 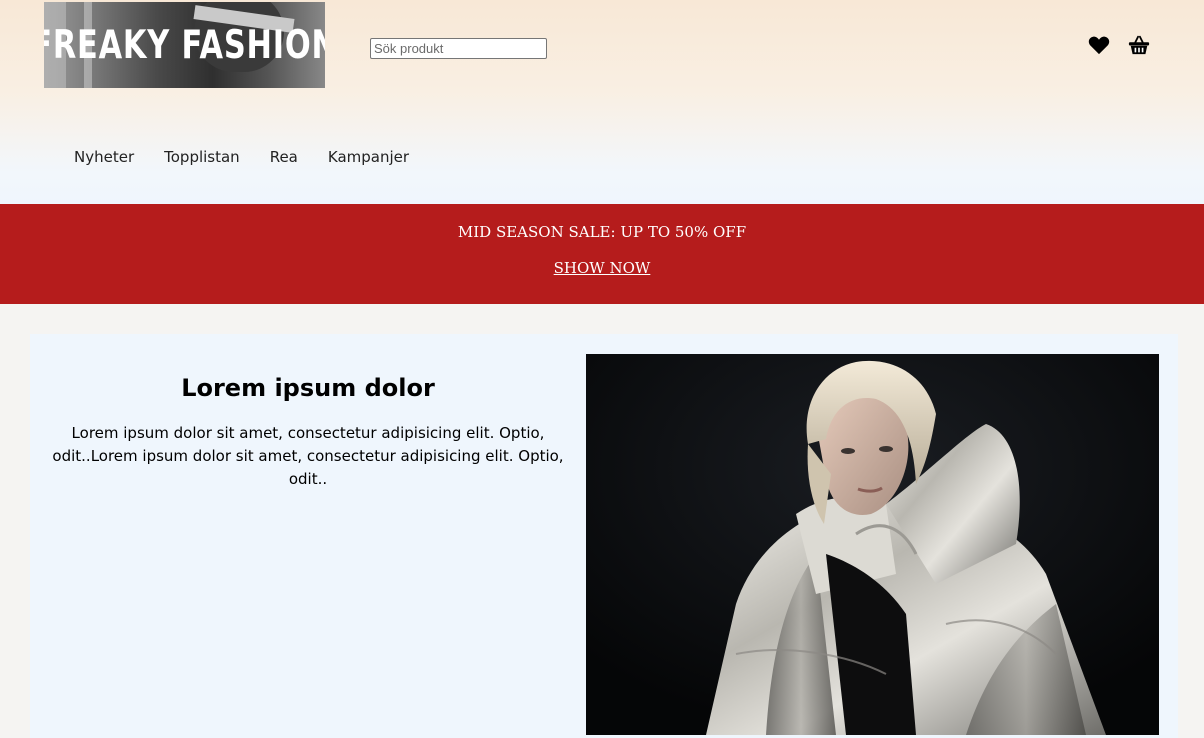 I want to click on logo: FREAKY FASHION, so click(x=184, y=45).